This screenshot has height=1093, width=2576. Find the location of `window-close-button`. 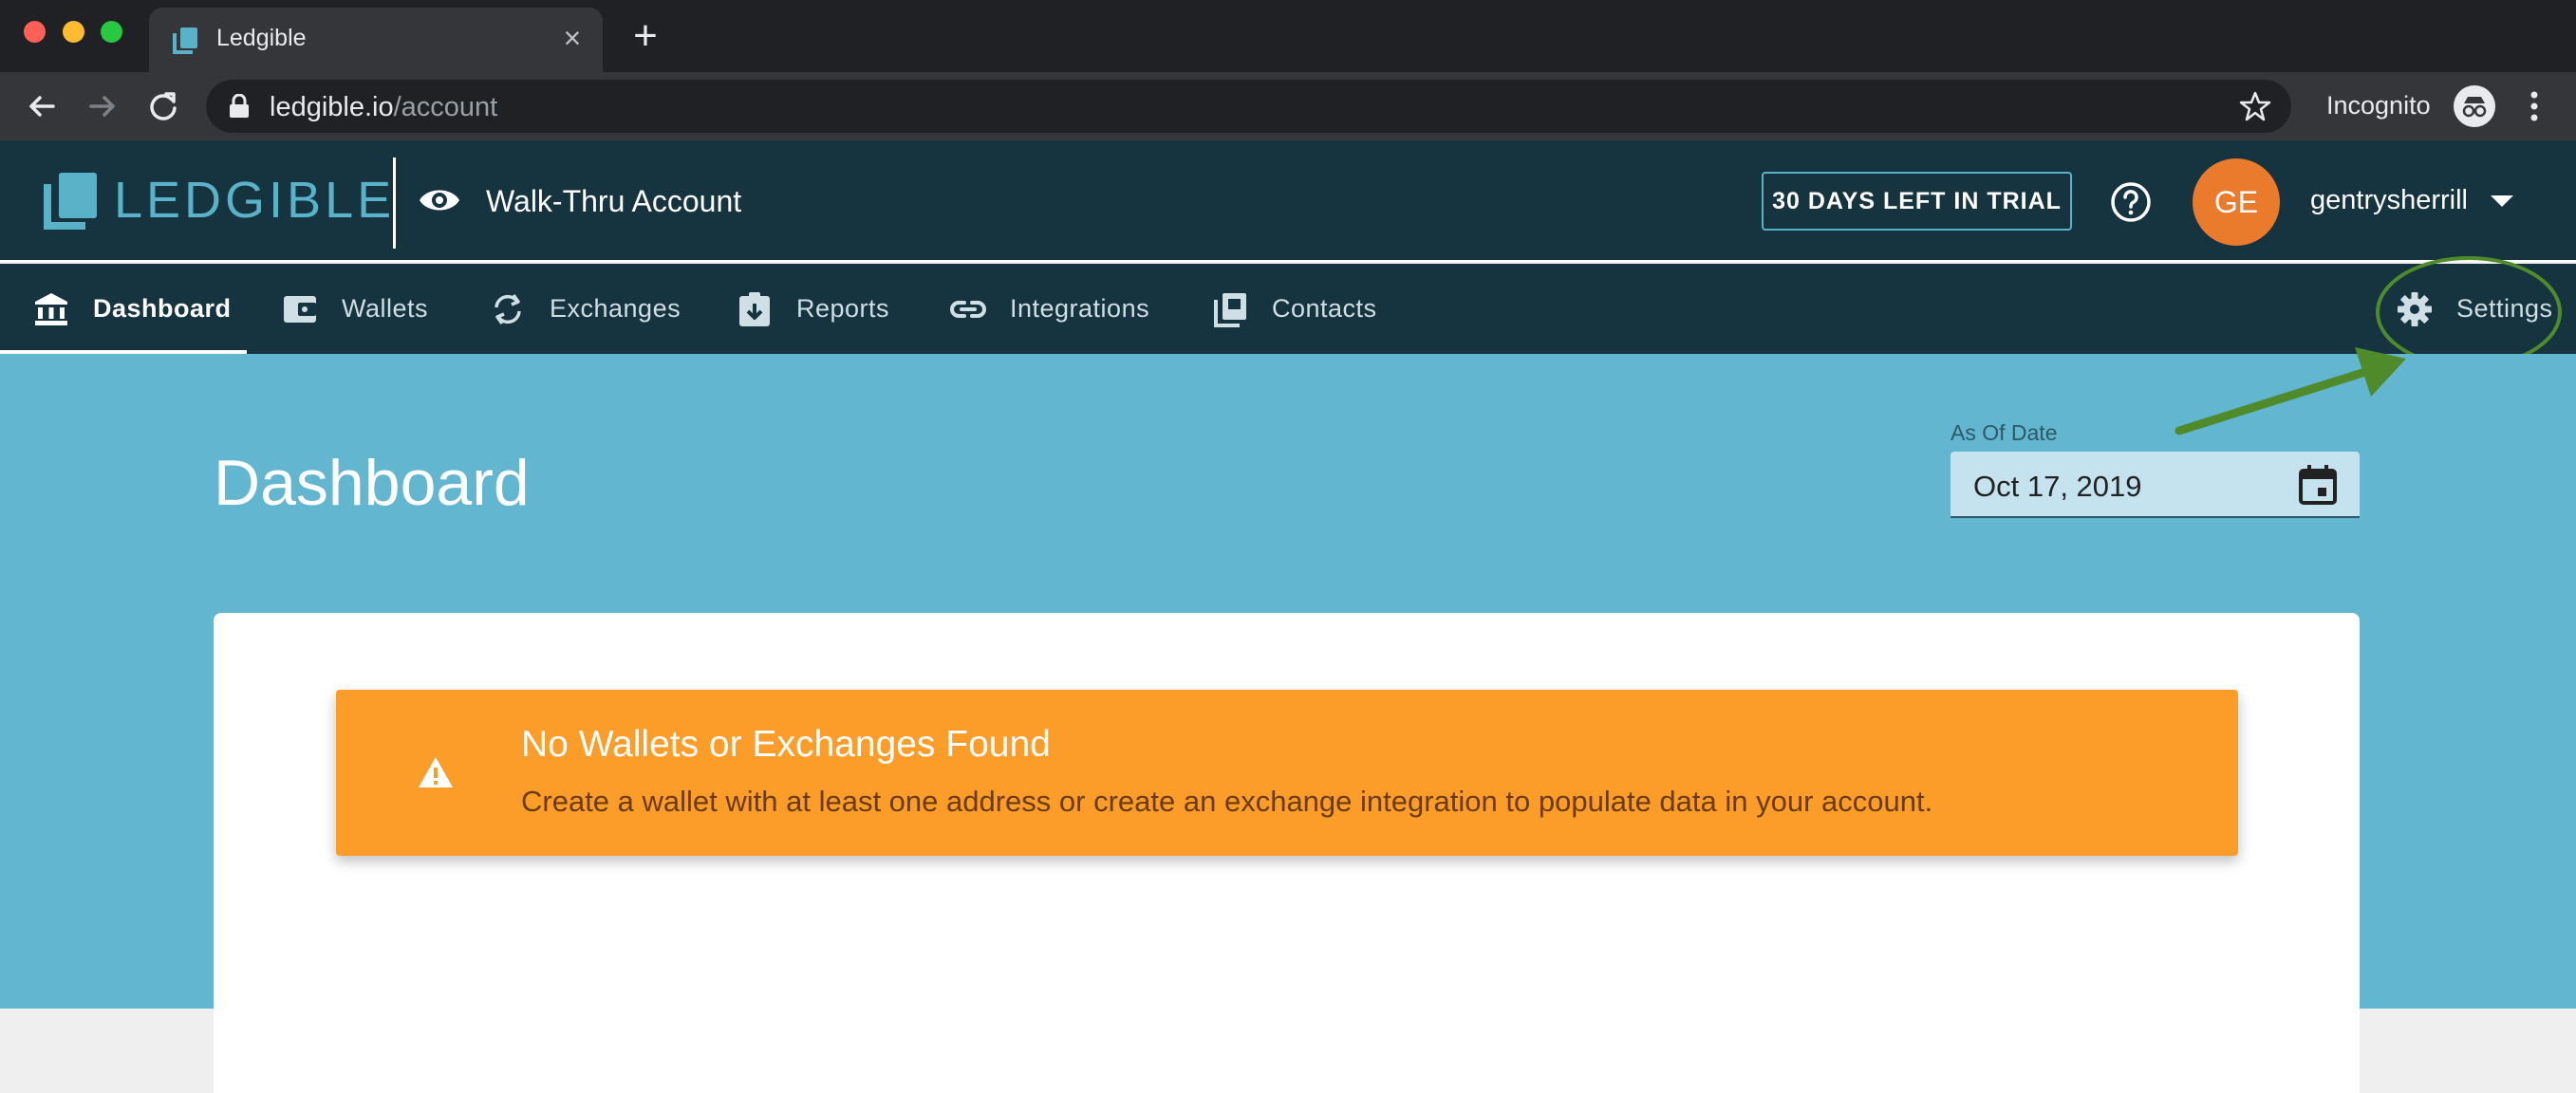

window-close-button is located at coordinates (35, 32).